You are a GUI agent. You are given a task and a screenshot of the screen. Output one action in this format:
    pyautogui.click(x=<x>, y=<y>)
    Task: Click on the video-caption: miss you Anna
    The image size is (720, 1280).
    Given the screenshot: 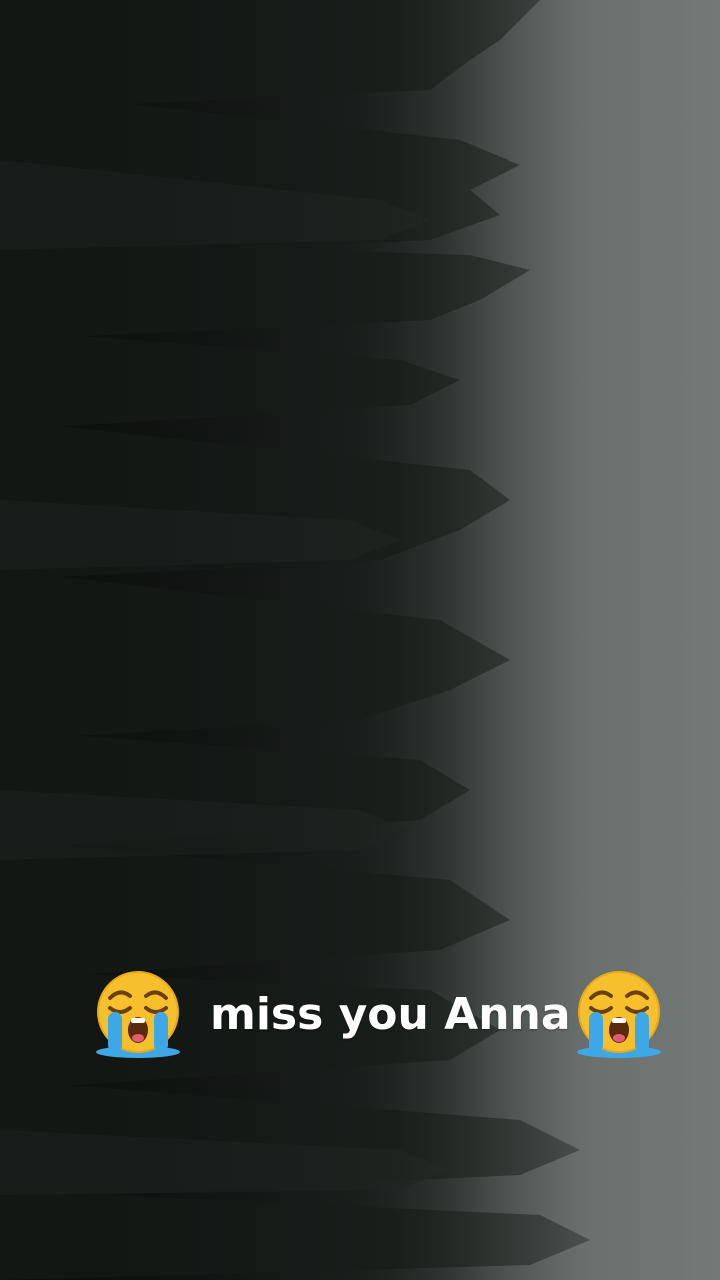 What is the action you would take?
    pyautogui.click(x=392, y=1014)
    